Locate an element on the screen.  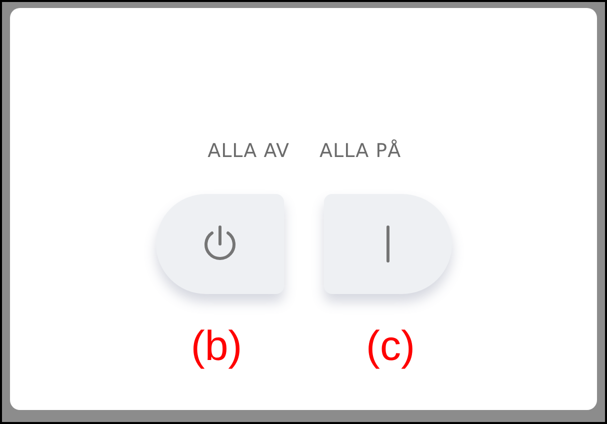
annotation-label: (c) is located at coordinates (390, 346).